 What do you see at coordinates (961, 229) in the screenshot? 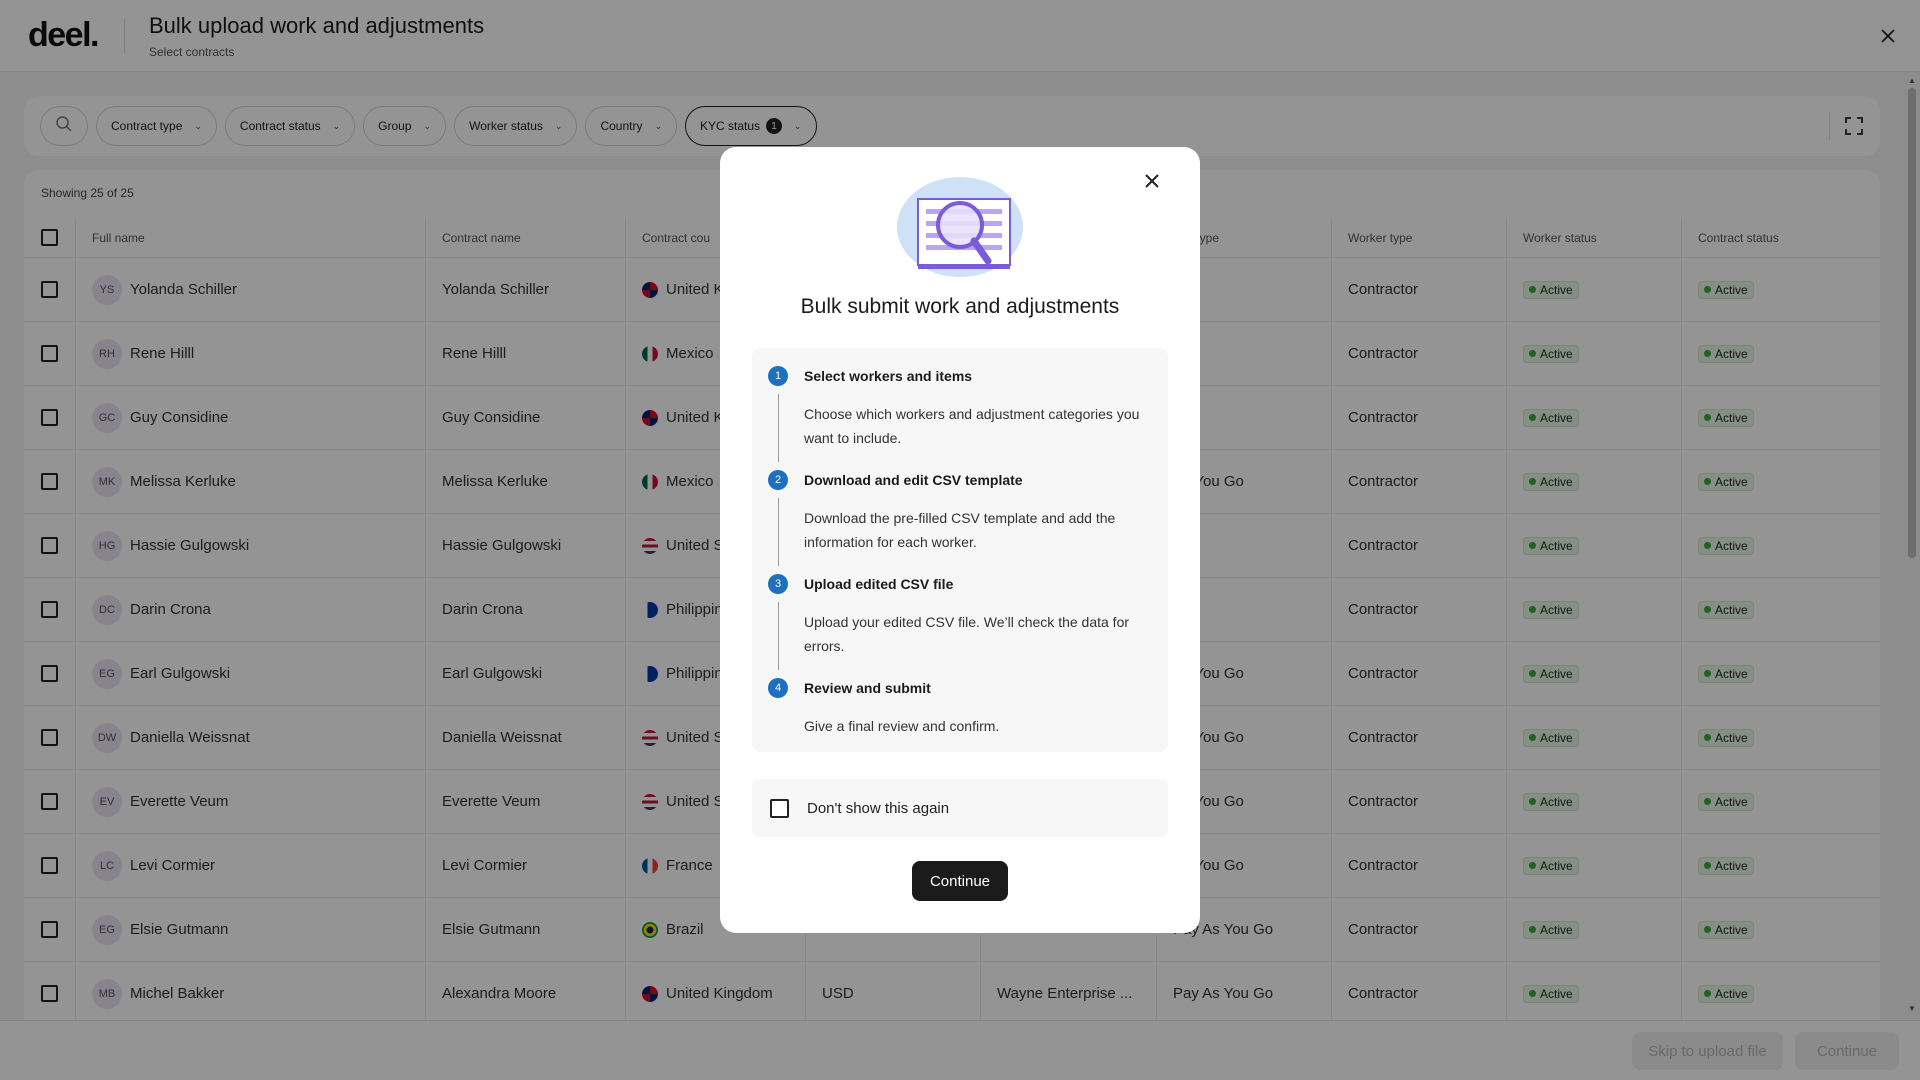
I see `magnifier-document-illustration` at bounding box center [961, 229].